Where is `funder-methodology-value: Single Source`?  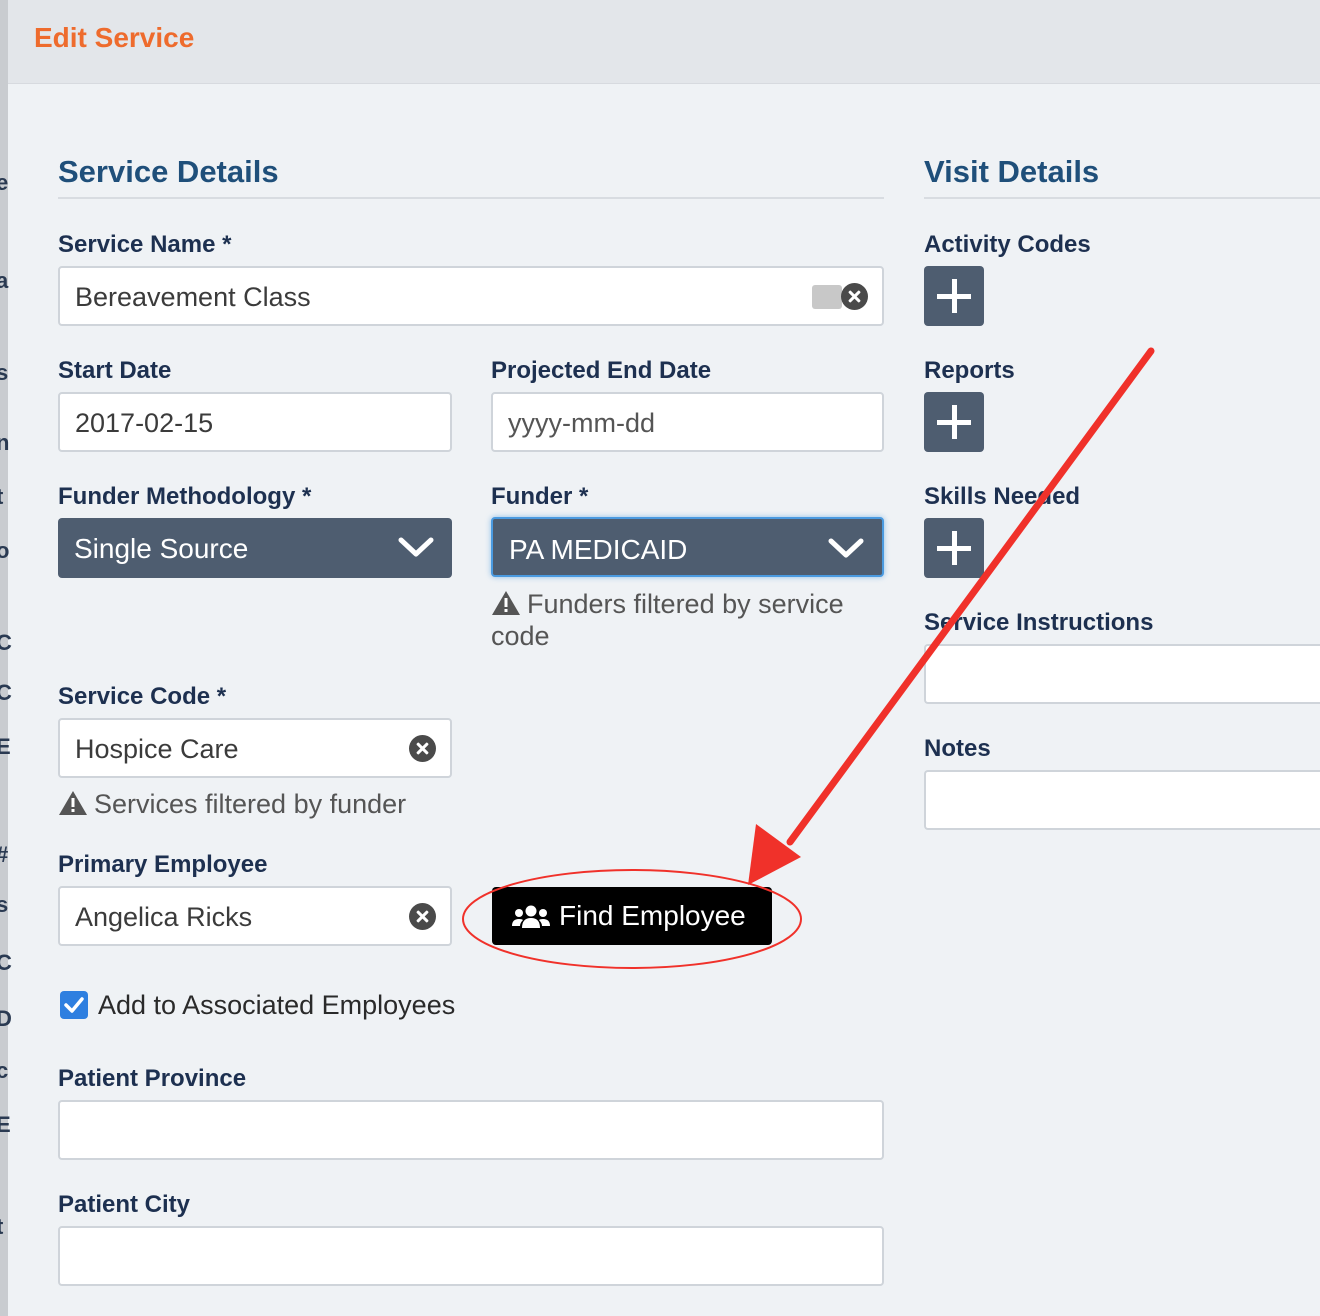
funder-methodology-value: Single Source is located at coordinates (161, 548).